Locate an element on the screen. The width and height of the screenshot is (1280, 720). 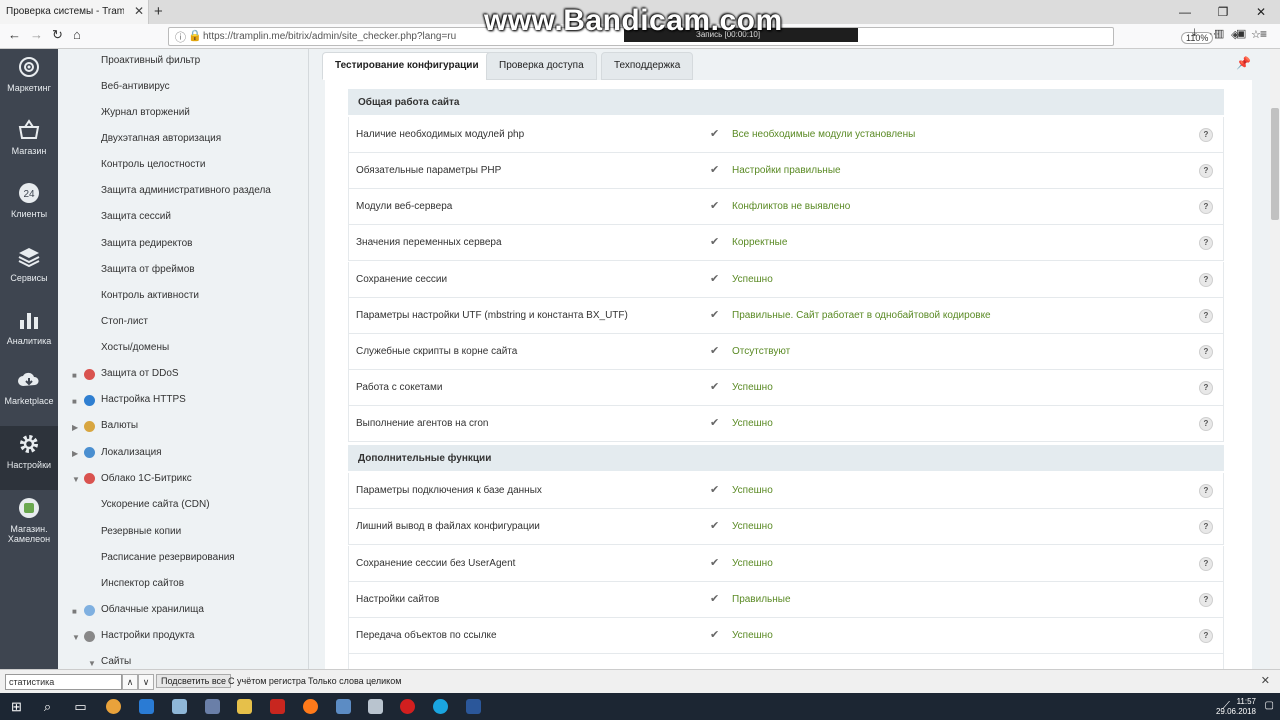
menu-item: Контроль активности is located at coordinates (150, 295).